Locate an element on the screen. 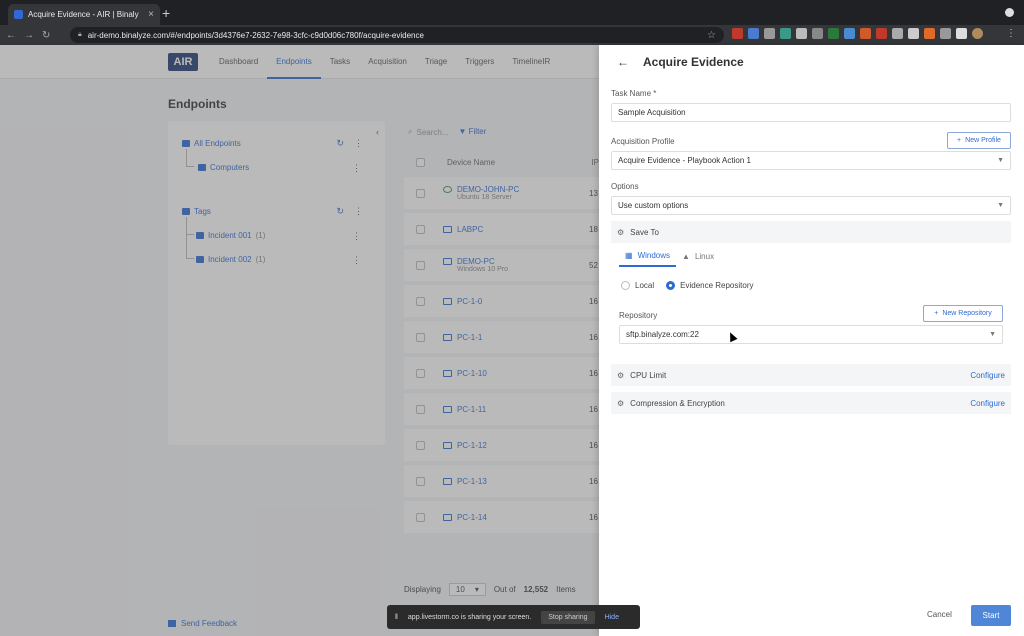 Image resolution: width=1024 pixels, height=636 pixels. device-name: PC-1-11 is located at coordinates (471, 409).